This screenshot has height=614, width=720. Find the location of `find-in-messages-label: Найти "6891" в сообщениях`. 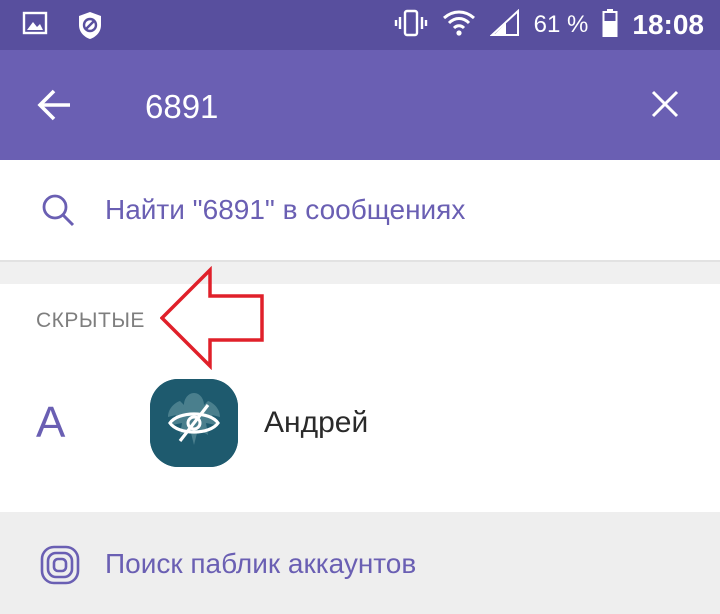

find-in-messages-label: Найти "6891" в сообщениях is located at coordinates (285, 209).